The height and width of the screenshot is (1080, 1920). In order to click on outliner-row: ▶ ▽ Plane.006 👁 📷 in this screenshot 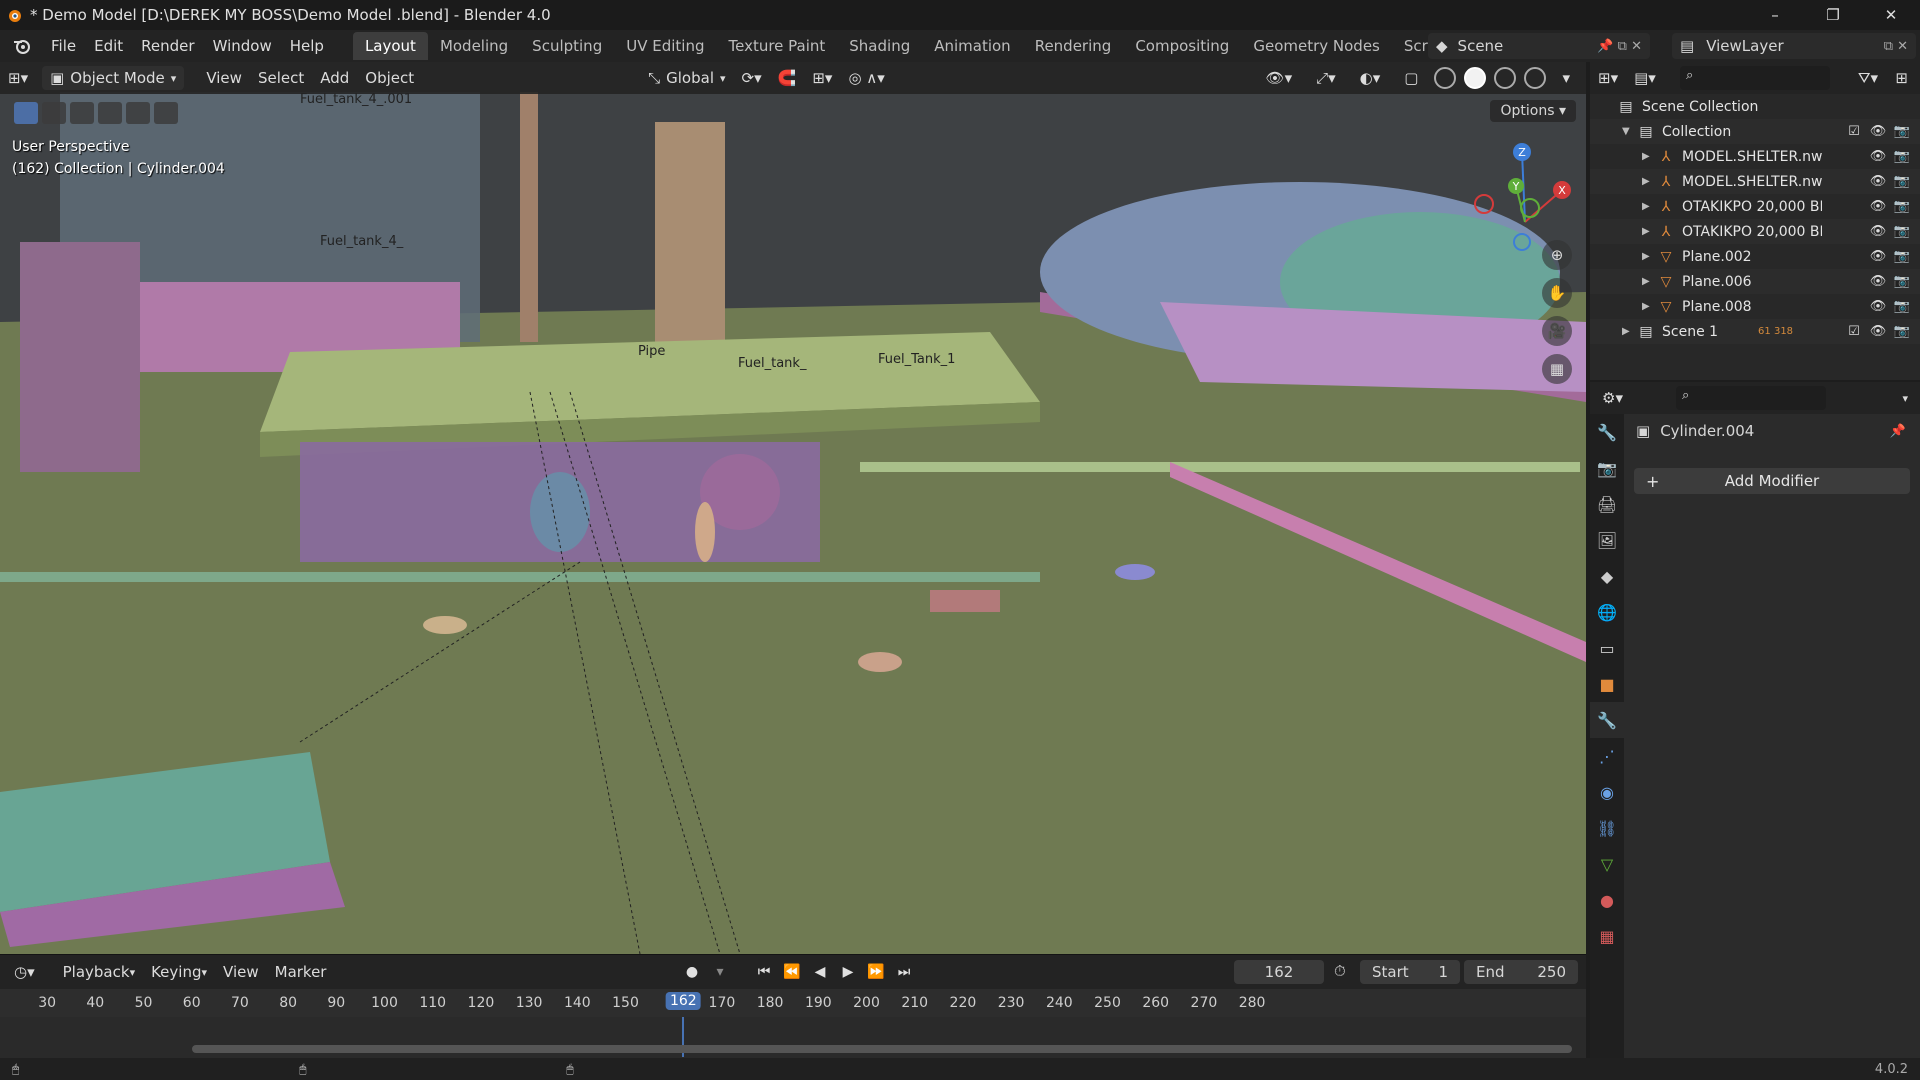, I will do `click(1755, 281)`.